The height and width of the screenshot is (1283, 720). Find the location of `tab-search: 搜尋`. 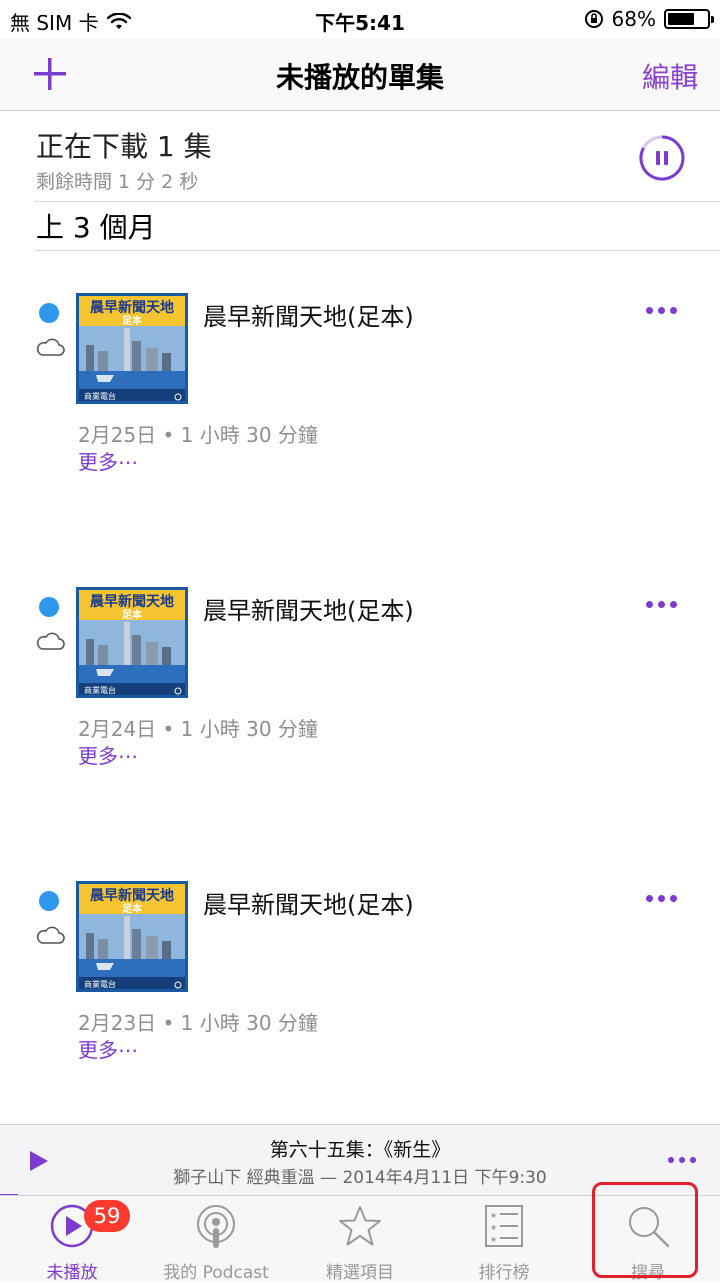

tab-search: 搜尋 is located at coordinates (648, 1239).